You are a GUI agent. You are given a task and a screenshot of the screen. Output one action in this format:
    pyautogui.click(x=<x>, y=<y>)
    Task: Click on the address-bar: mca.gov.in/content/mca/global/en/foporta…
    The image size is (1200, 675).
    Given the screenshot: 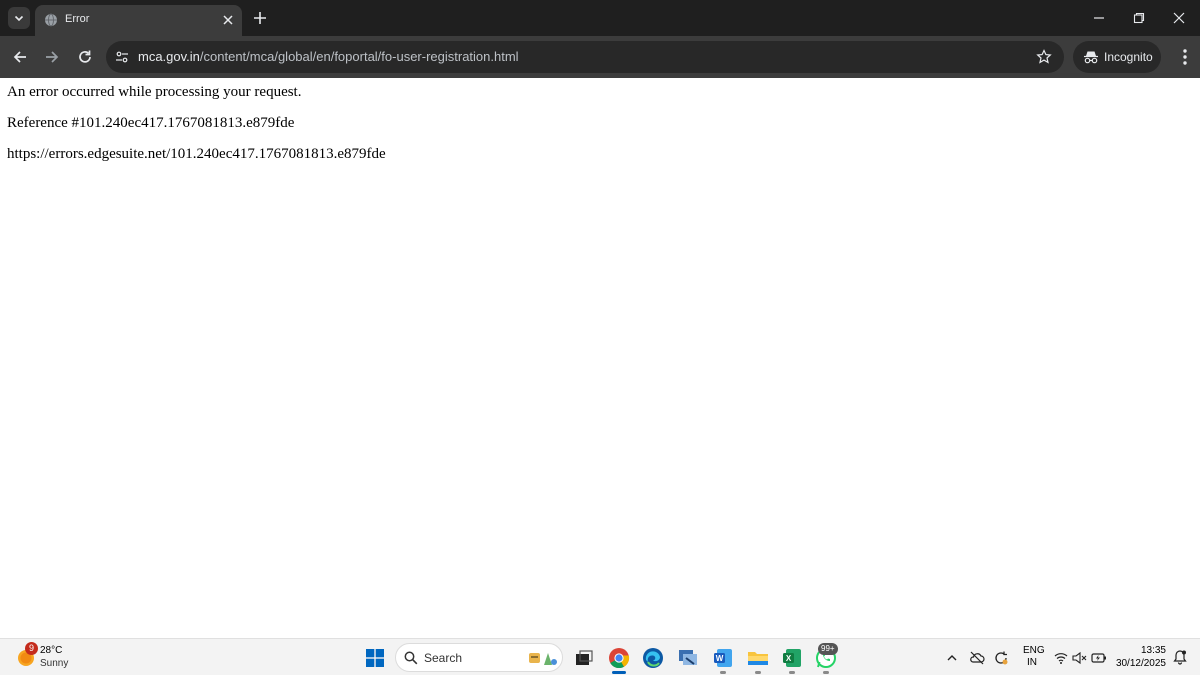 What is the action you would take?
    pyautogui.click(x=585, y=57)
    